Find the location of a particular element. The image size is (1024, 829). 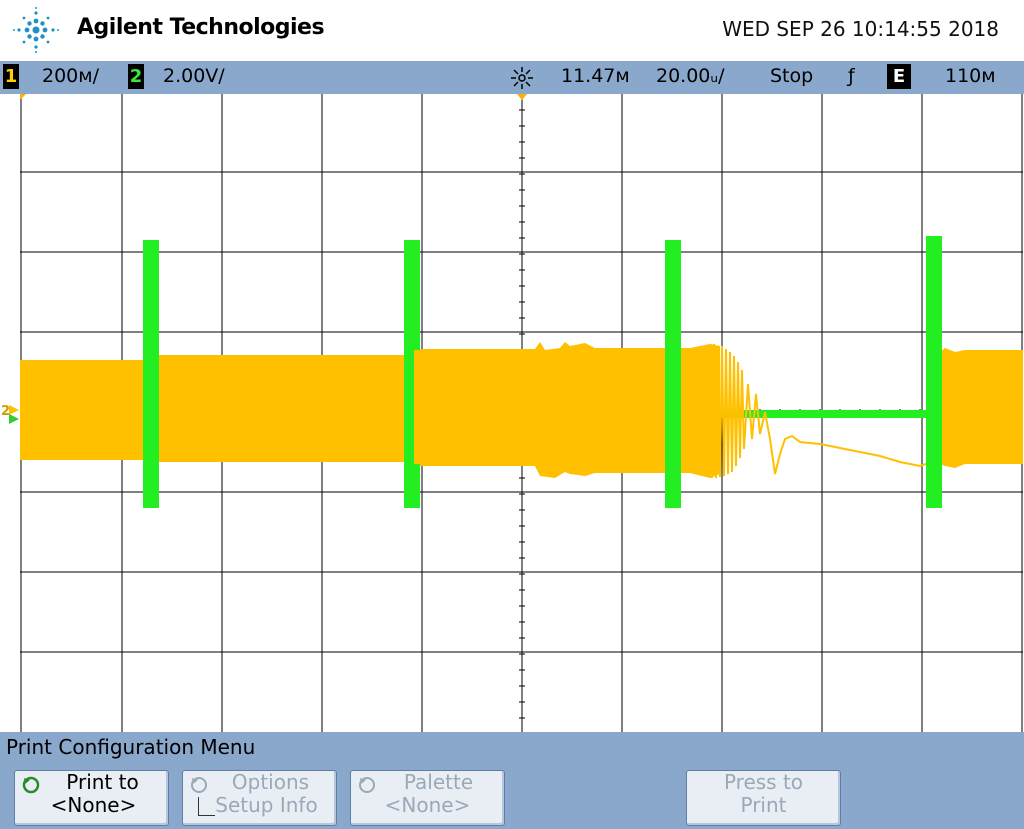

delay-value: 11.47ᴍ is located at coordinates (595, 76).